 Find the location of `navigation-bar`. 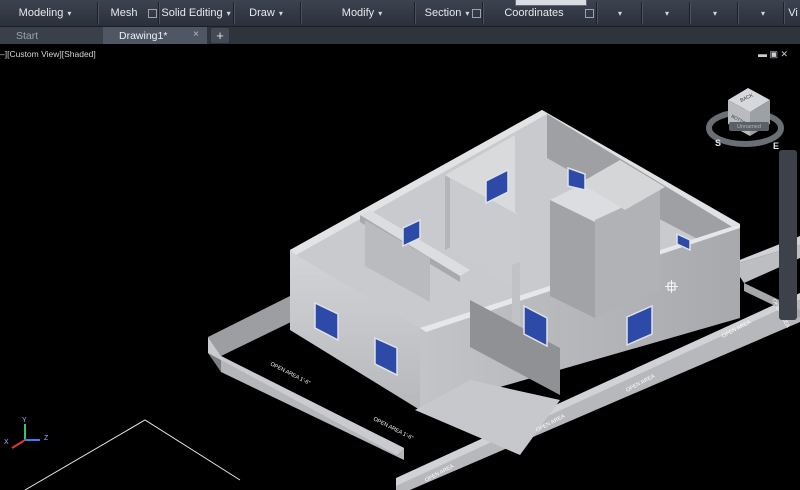

navigation-bar is located at coordinates (788, 235).